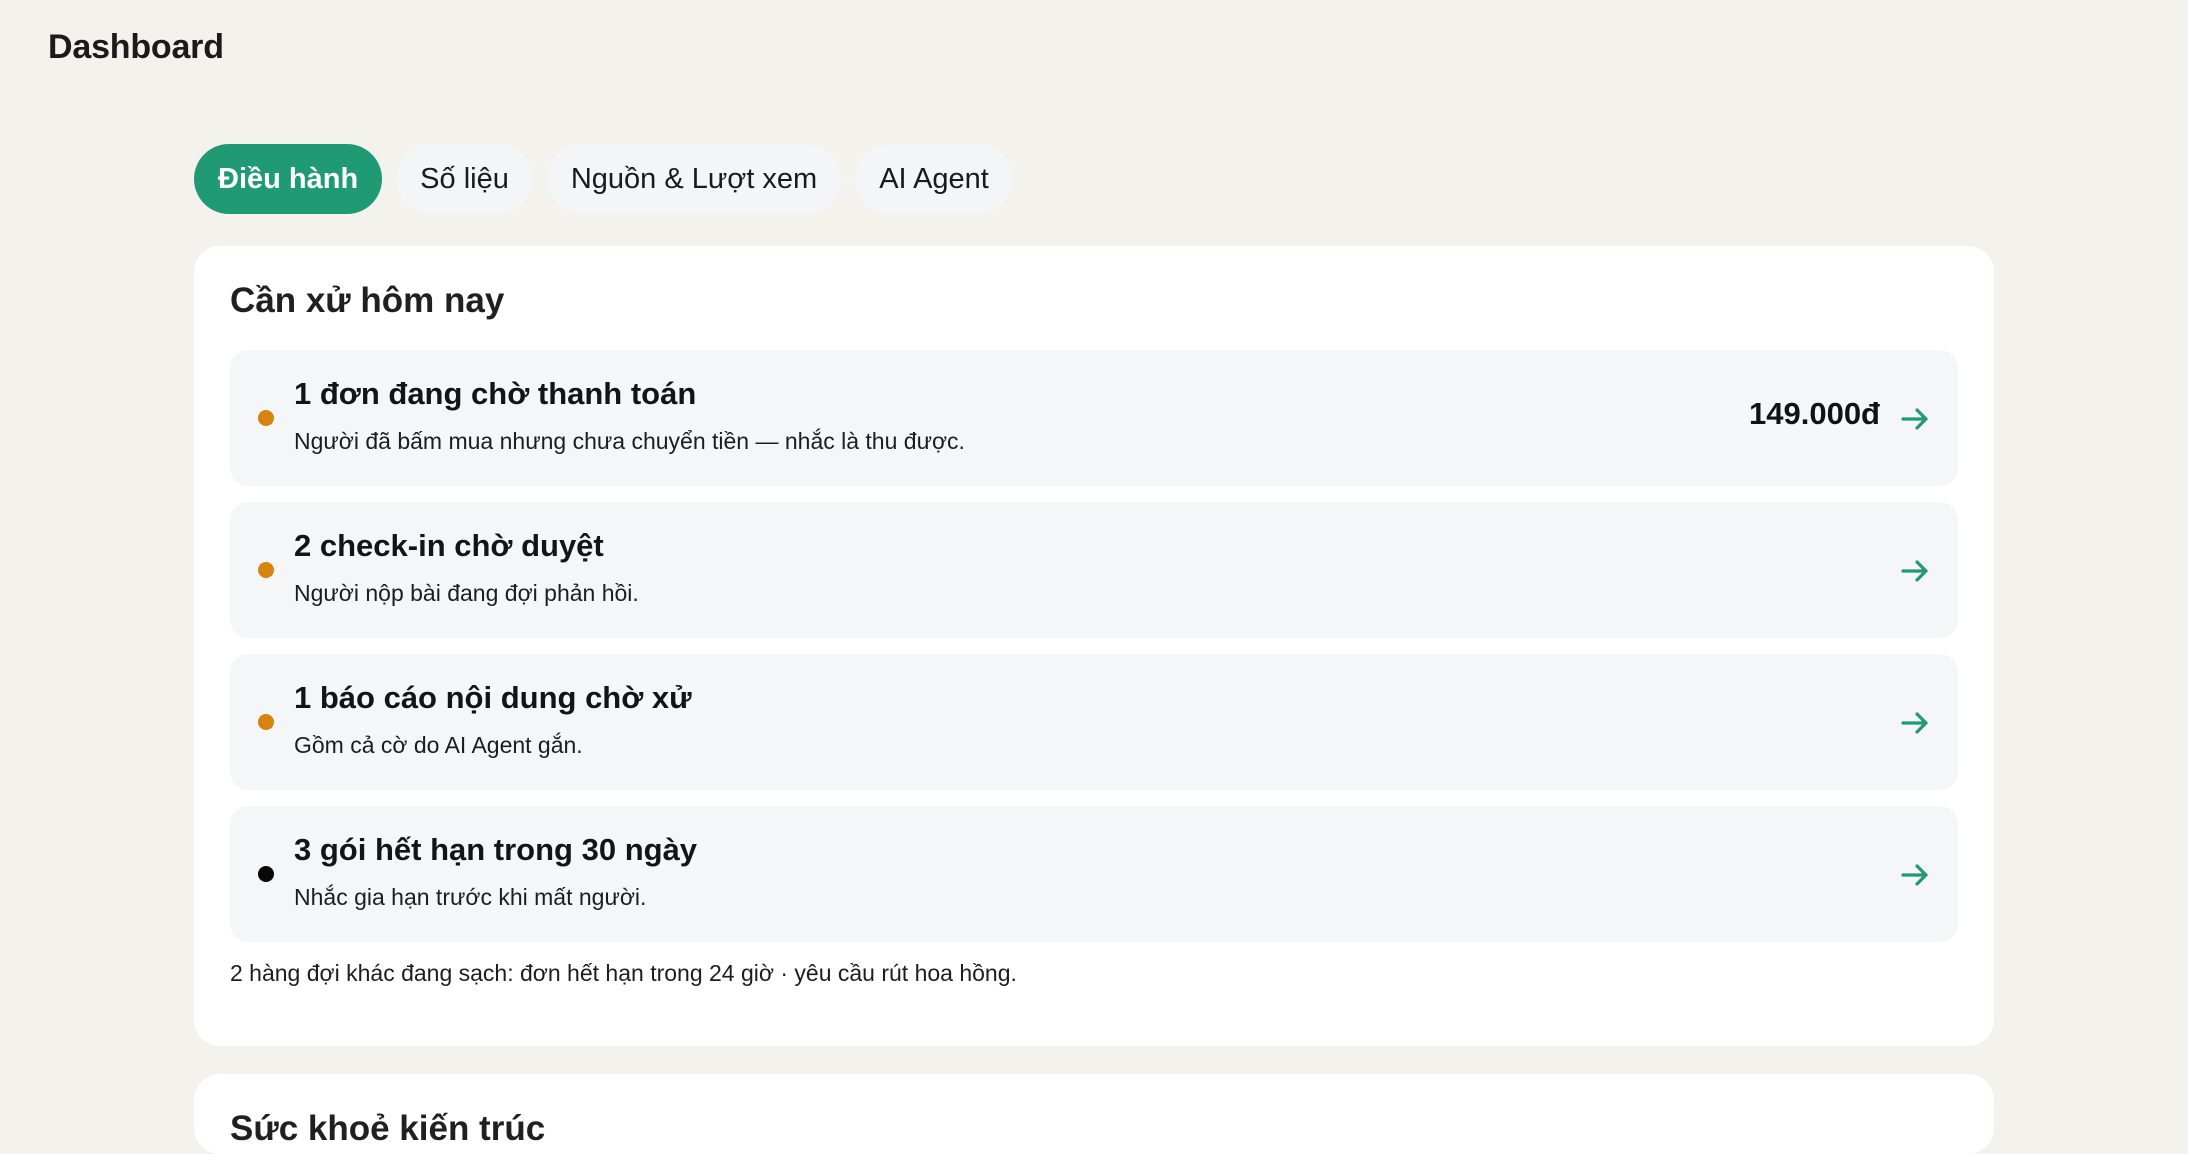 Image resolution: width=2188 pixels, height=1154 pixels. What do you see at coordinates (1814, 413) in the screenshot?
I see `pending-amount: 149.000đ` at bounding box center [1814, 413].